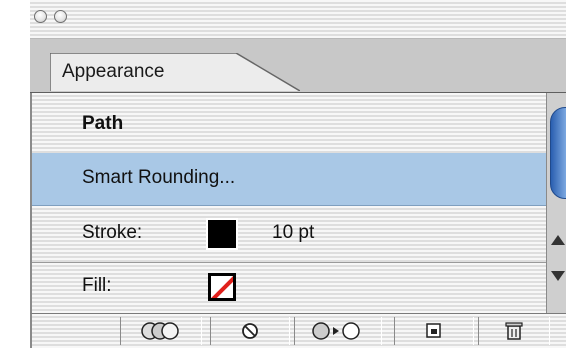  What do you see at coordinates (558, 276) in the screenshot?
I see `scroll-down-arrow-icon` at bounding box center [558, 276].